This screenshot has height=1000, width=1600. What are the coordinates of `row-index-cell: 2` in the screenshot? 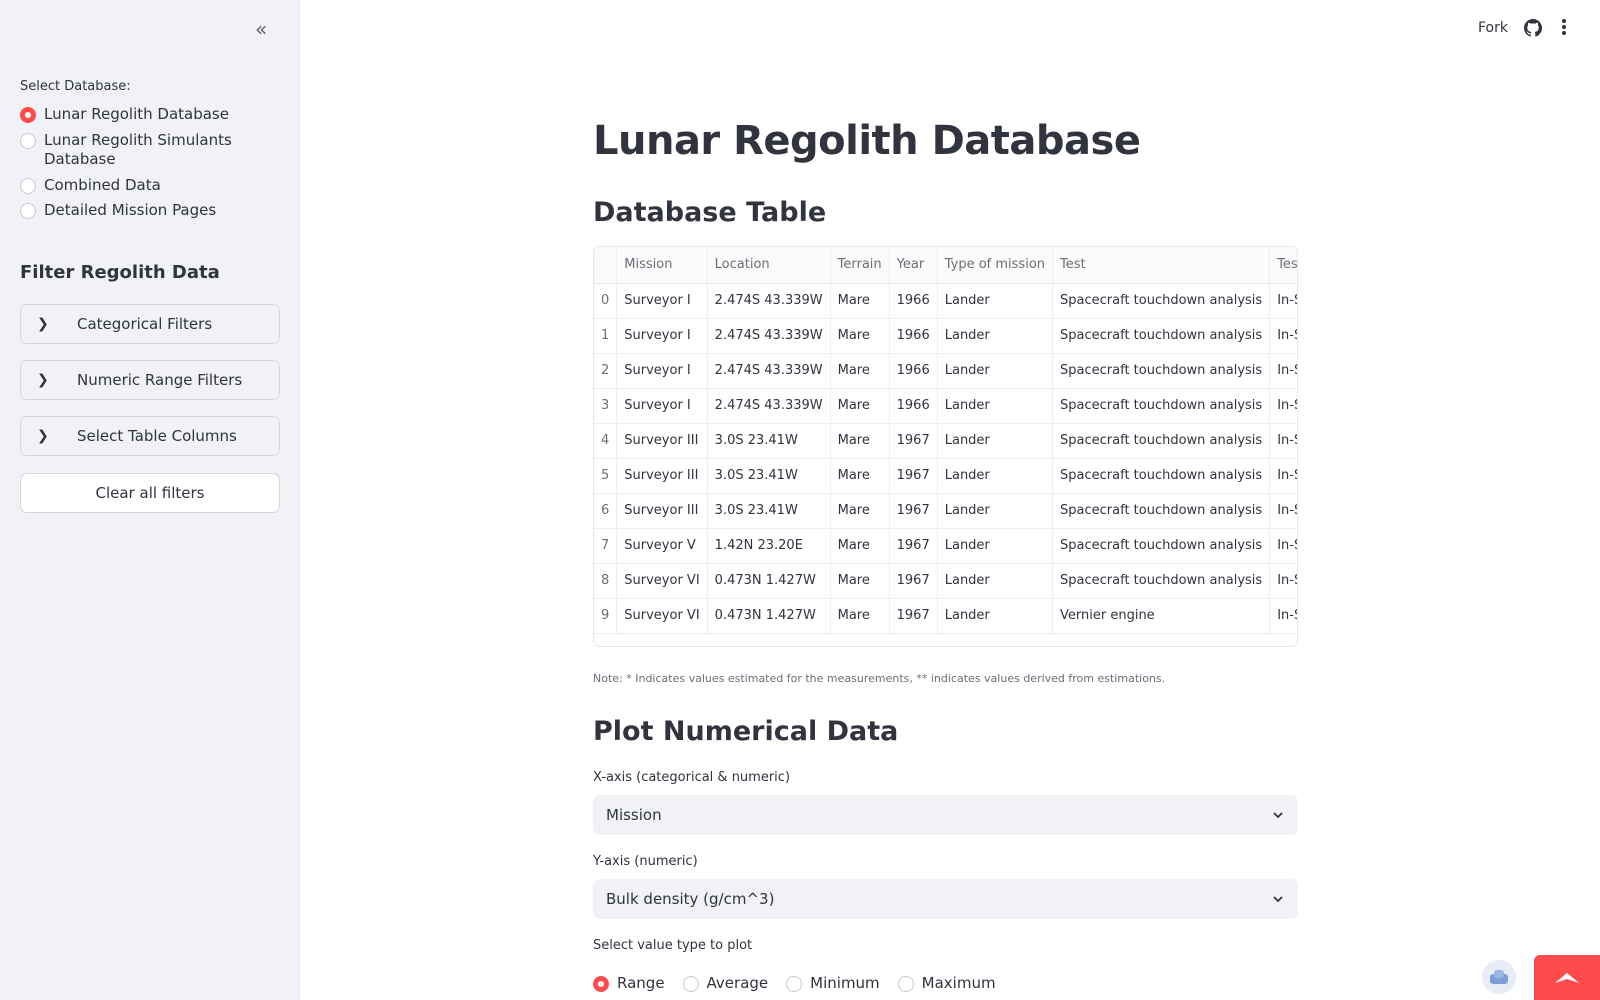 It's located at (606, 371).